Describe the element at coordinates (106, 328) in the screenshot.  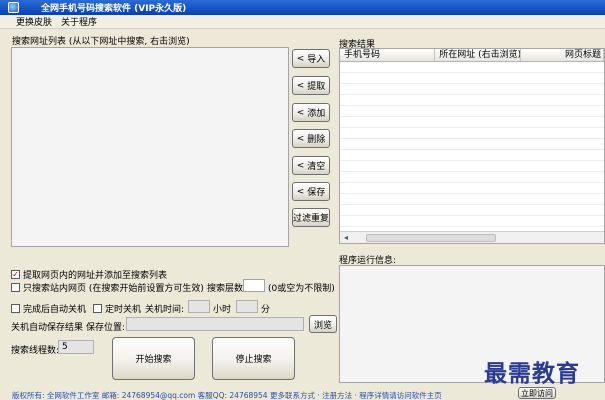
I see `save-path-label: 保存位置:` at that location.